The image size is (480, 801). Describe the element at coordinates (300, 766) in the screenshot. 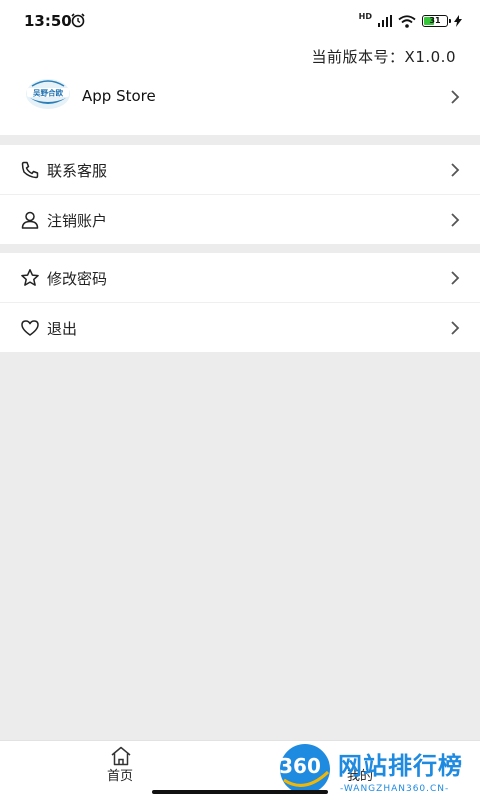

I see `watermark-circle-text: 360` at that location.